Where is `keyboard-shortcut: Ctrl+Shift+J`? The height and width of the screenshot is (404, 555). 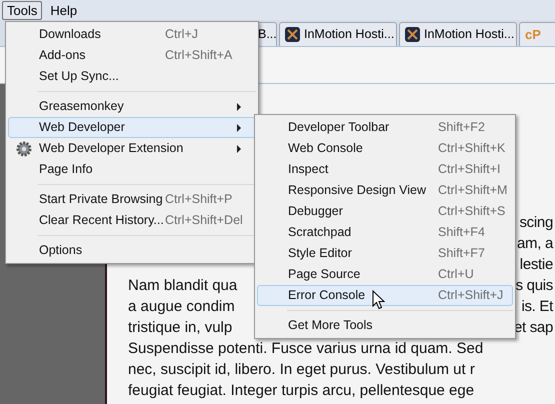
keyboard-shortcut: Ctrl+Shift+J is located at coordinates (471, 295).